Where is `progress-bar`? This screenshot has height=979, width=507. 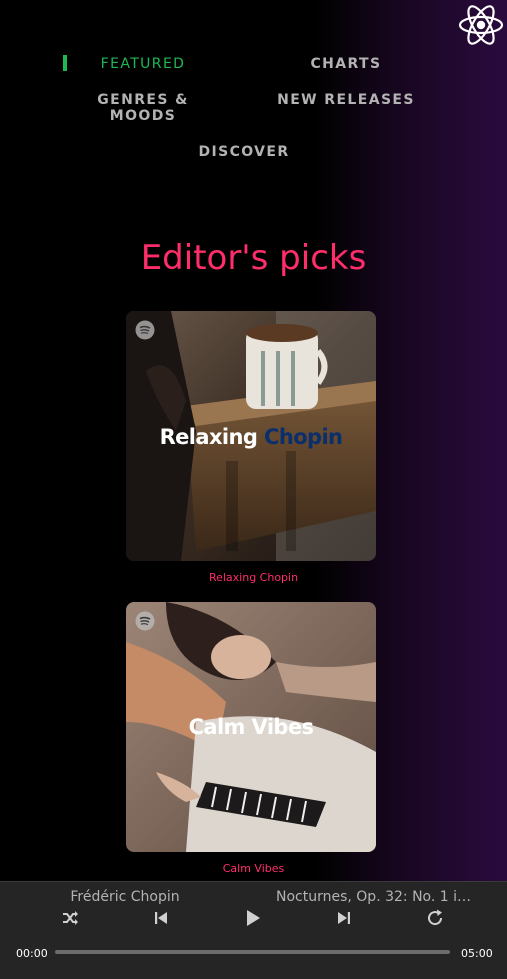
progress-bar is located at coordinates (252, 952).